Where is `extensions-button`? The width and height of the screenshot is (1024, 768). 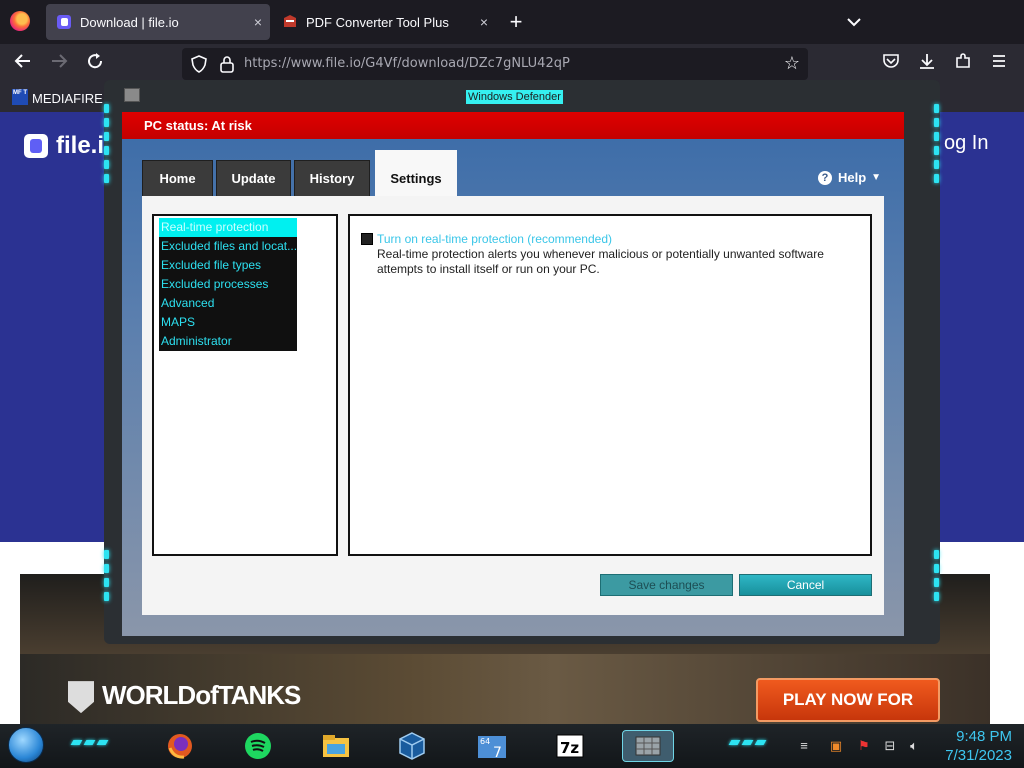 extensions-button is located at coordinates (963, 64).